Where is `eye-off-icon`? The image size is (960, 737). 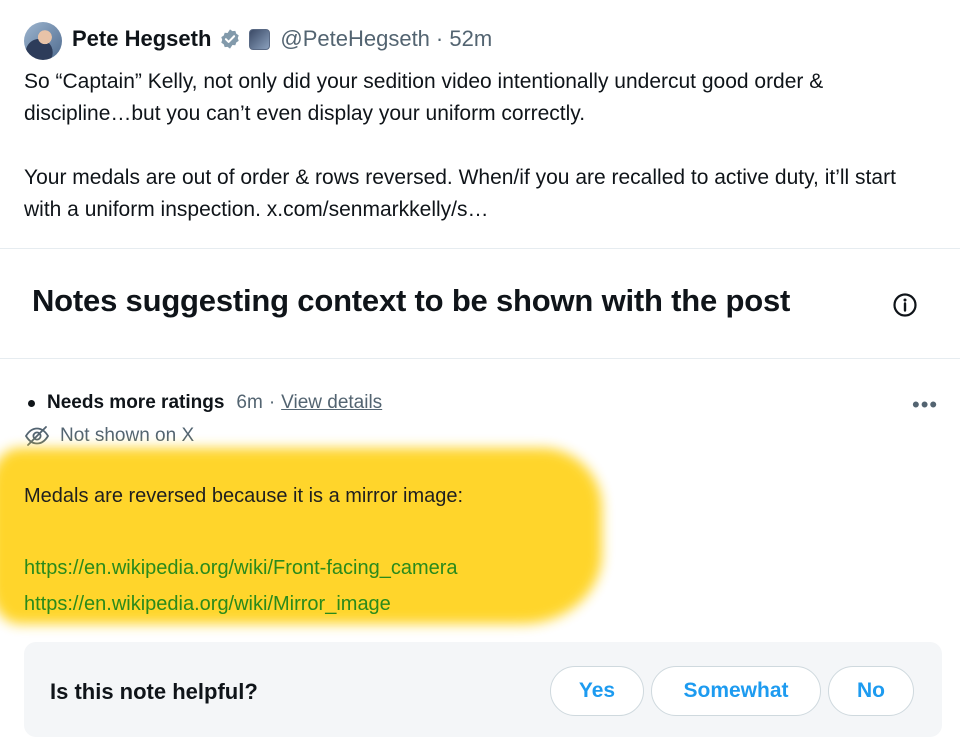
eye-off-icon is located at coordinates (37, 436).